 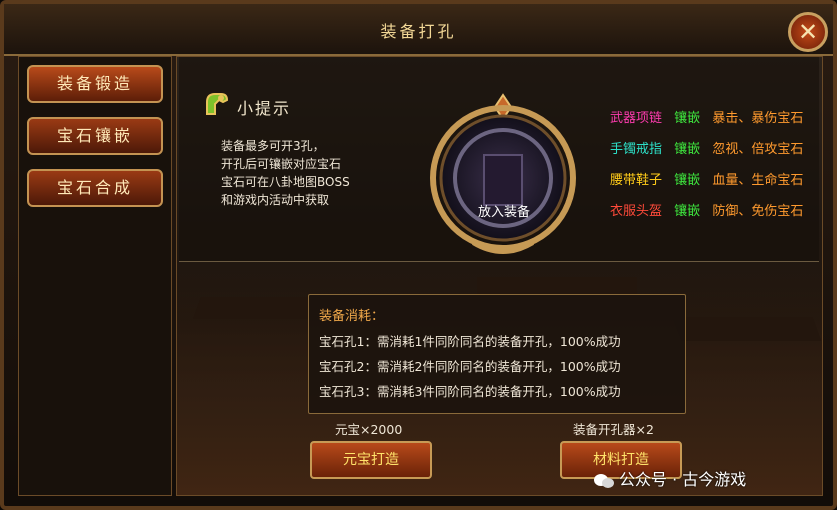 I want to click on gold-forge-button: 元宝打造, so click(x=371, y=460).